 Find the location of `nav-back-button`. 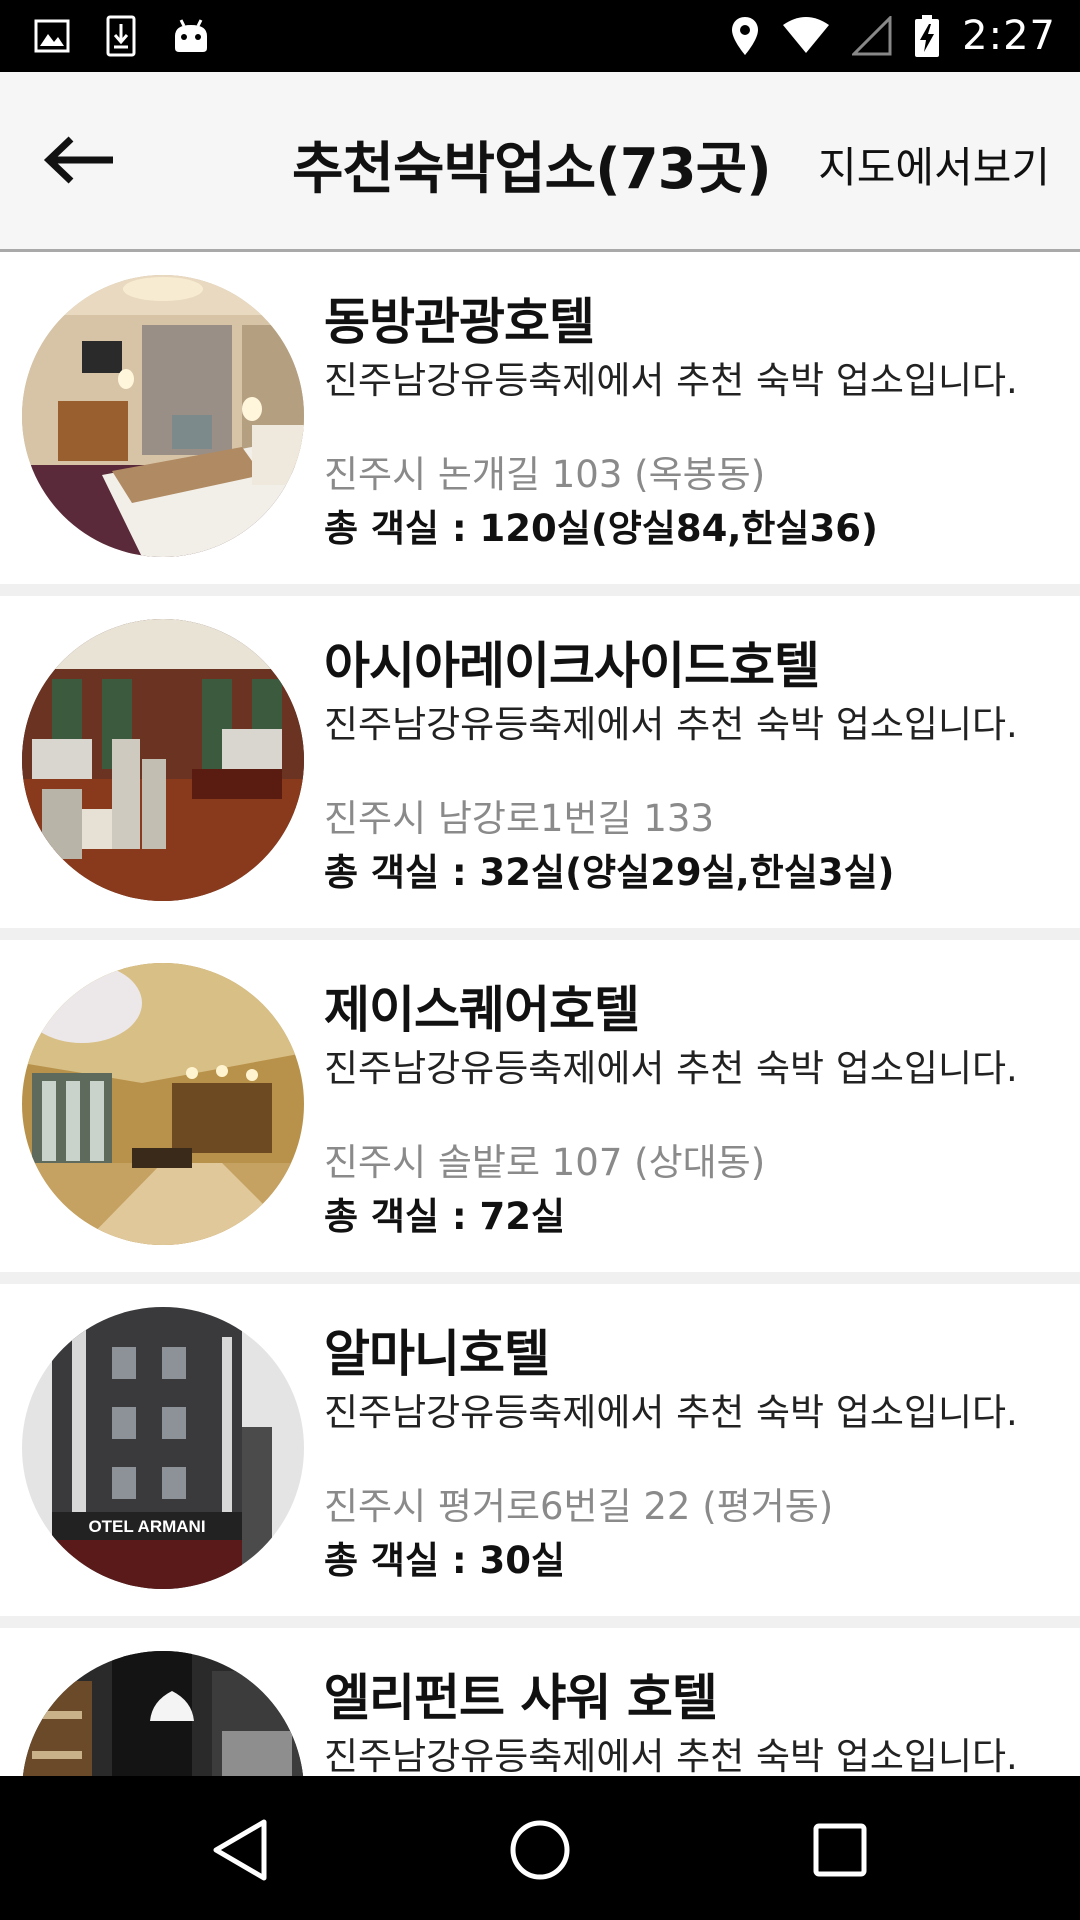

nav-back-button is located at coordinates (240, 1852).